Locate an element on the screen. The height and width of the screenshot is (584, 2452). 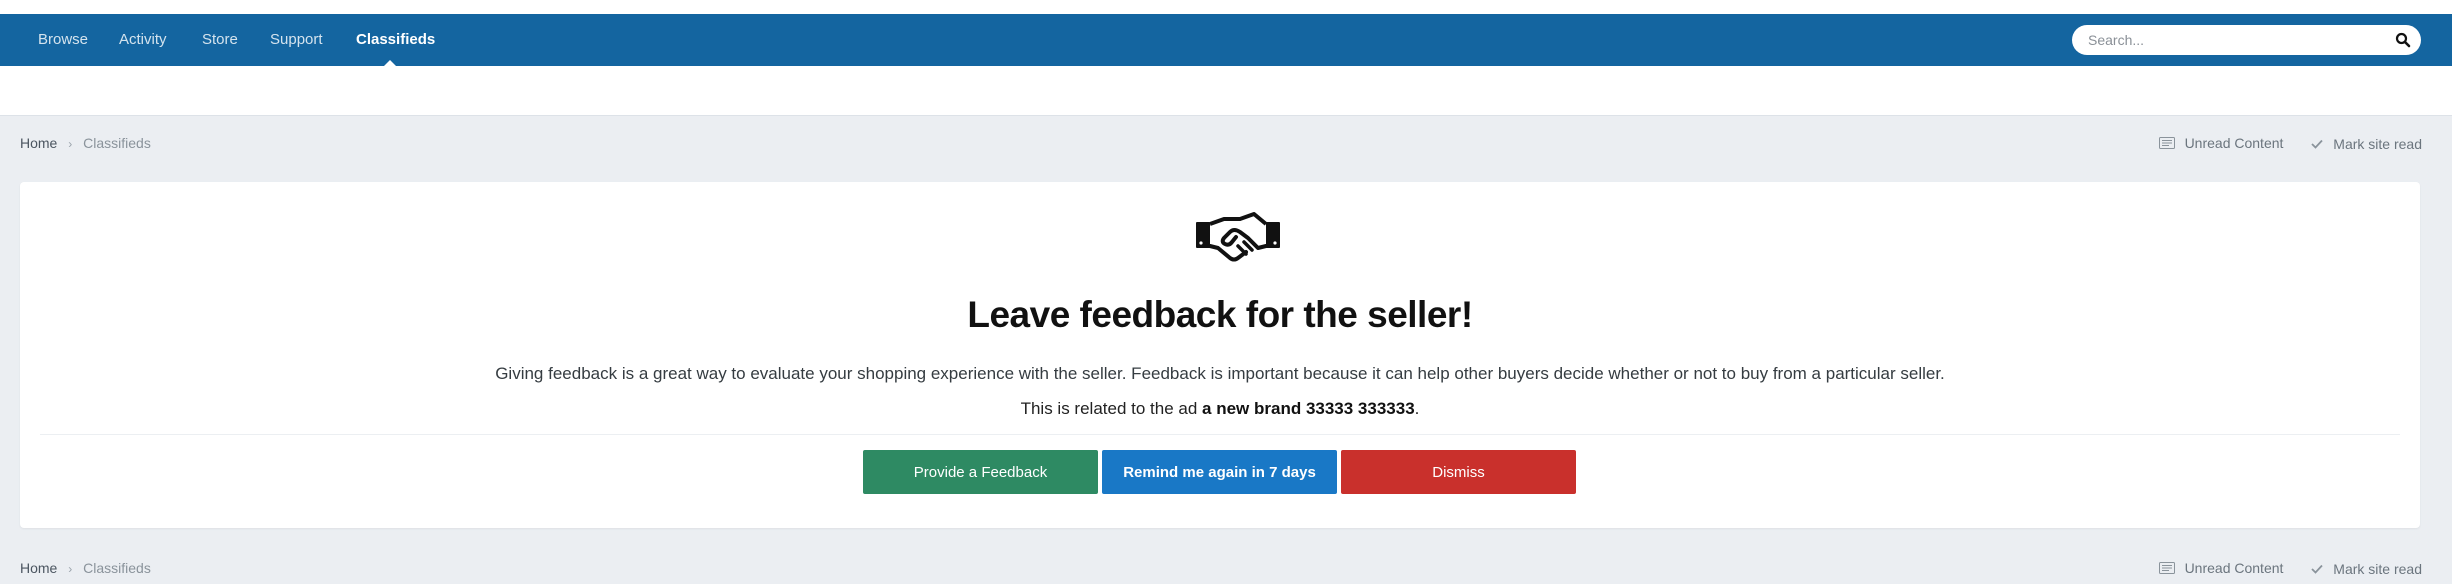
nav-item-support: Support is located at coordinates (296, 40).